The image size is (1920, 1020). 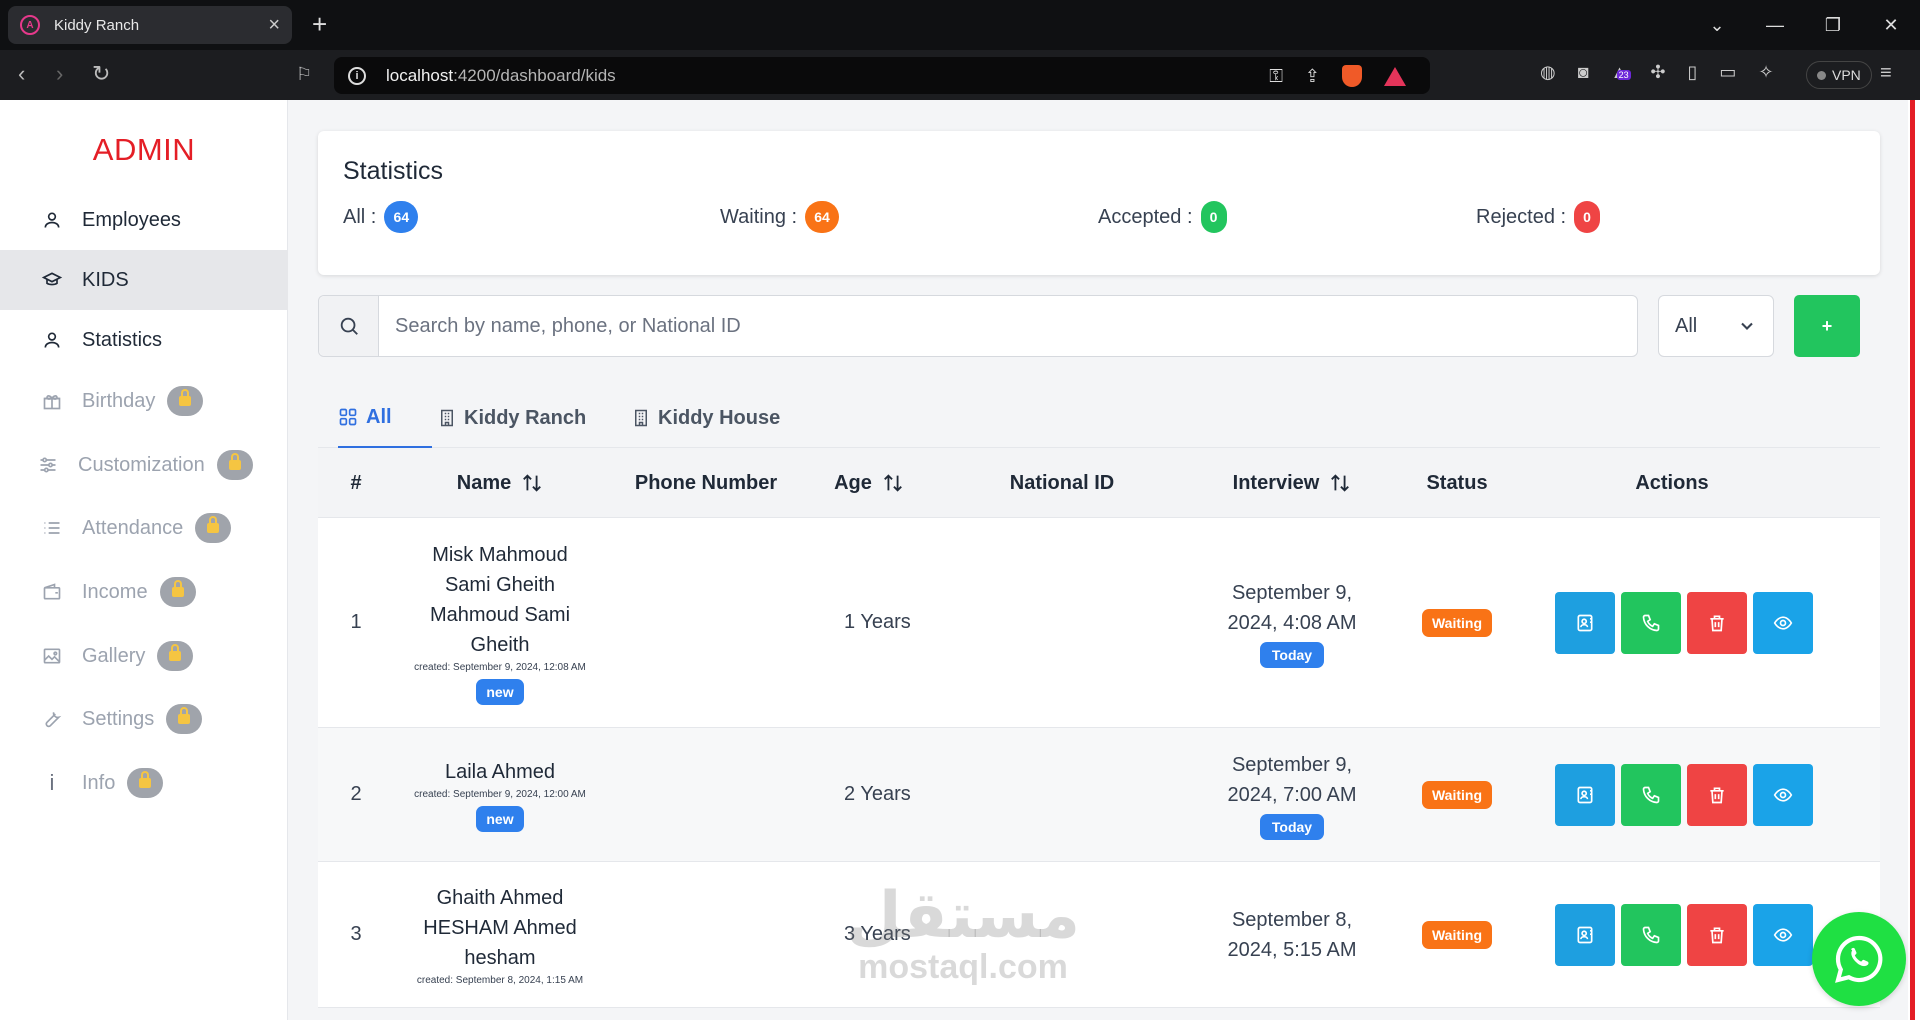 What do you see at coordinates (349, 326) in the screenshot?
I see `search-icon` at bounding box center [349, 326].